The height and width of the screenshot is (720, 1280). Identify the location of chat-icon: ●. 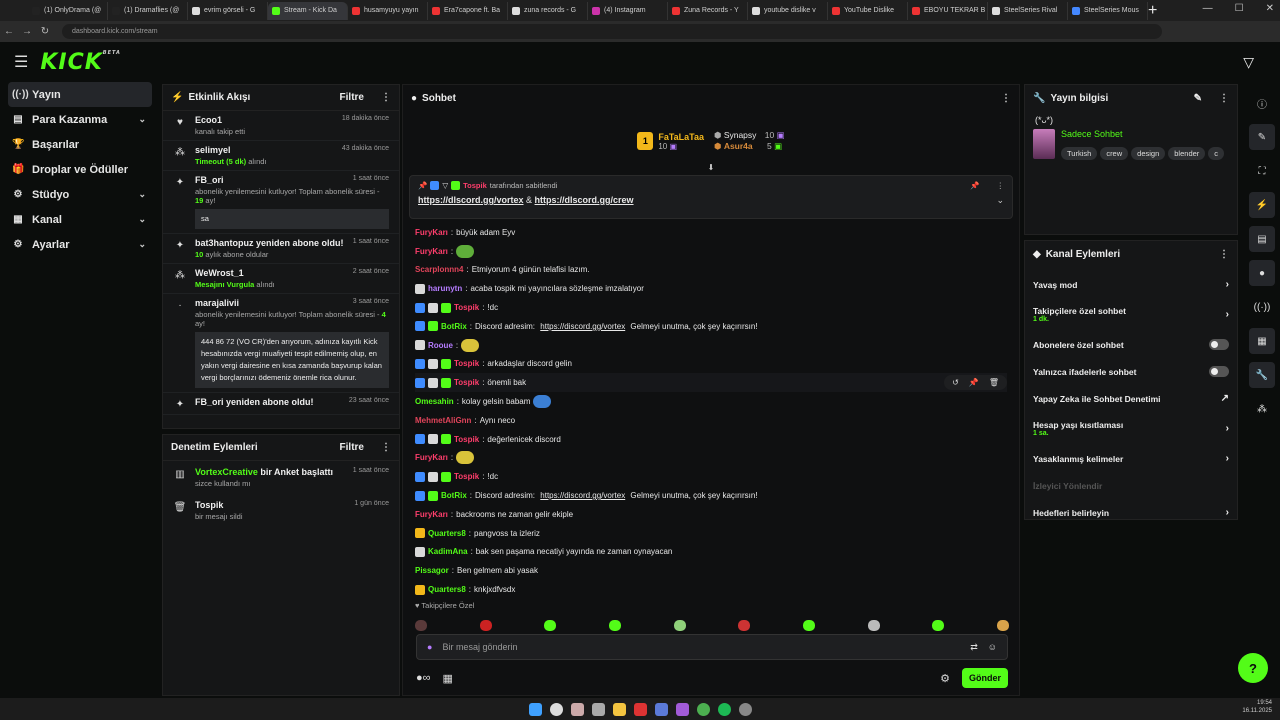
(1262, 273).